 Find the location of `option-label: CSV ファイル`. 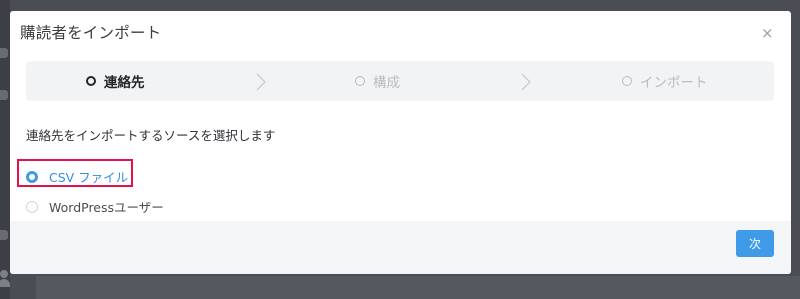

option-label: CSV ファイル is located at coordinates (89, 177).